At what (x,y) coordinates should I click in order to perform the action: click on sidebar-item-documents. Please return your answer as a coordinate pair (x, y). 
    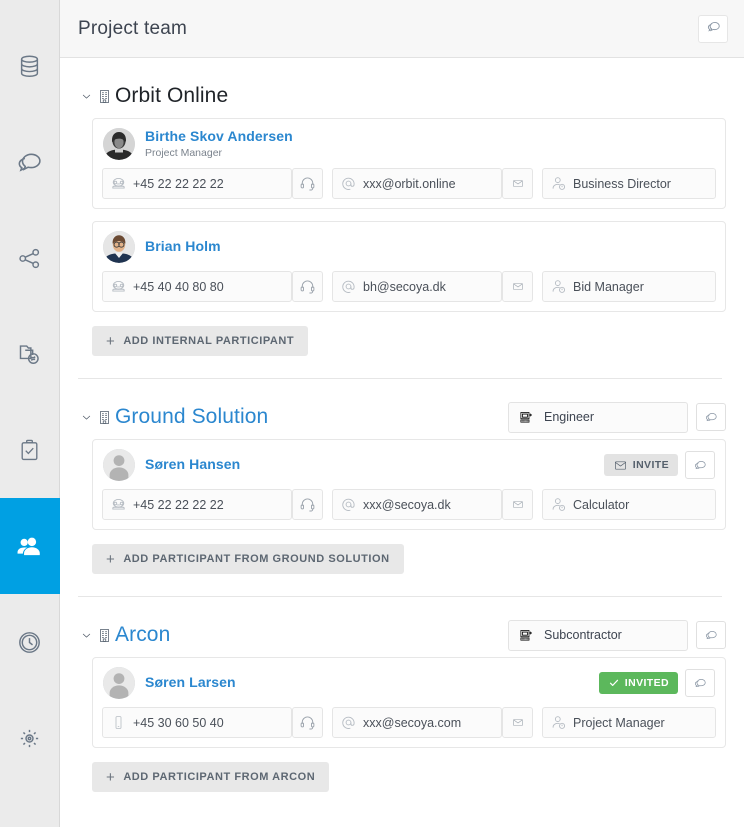
    Looking at the image, I should click on (30, 354).